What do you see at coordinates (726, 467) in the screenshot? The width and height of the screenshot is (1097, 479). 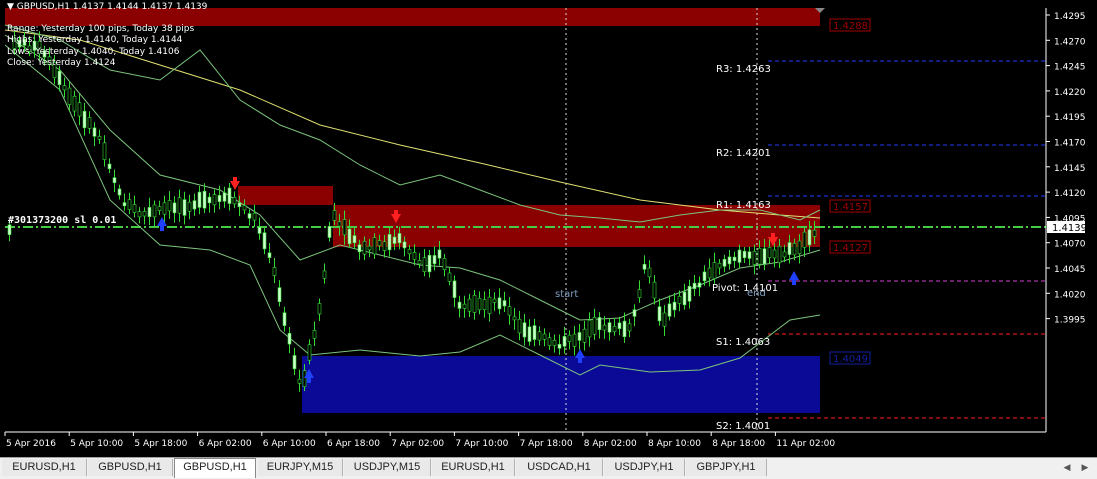 I see `tab-gbpjpy-h1: GBPJPY,H1` at bounding box center [726, 467].